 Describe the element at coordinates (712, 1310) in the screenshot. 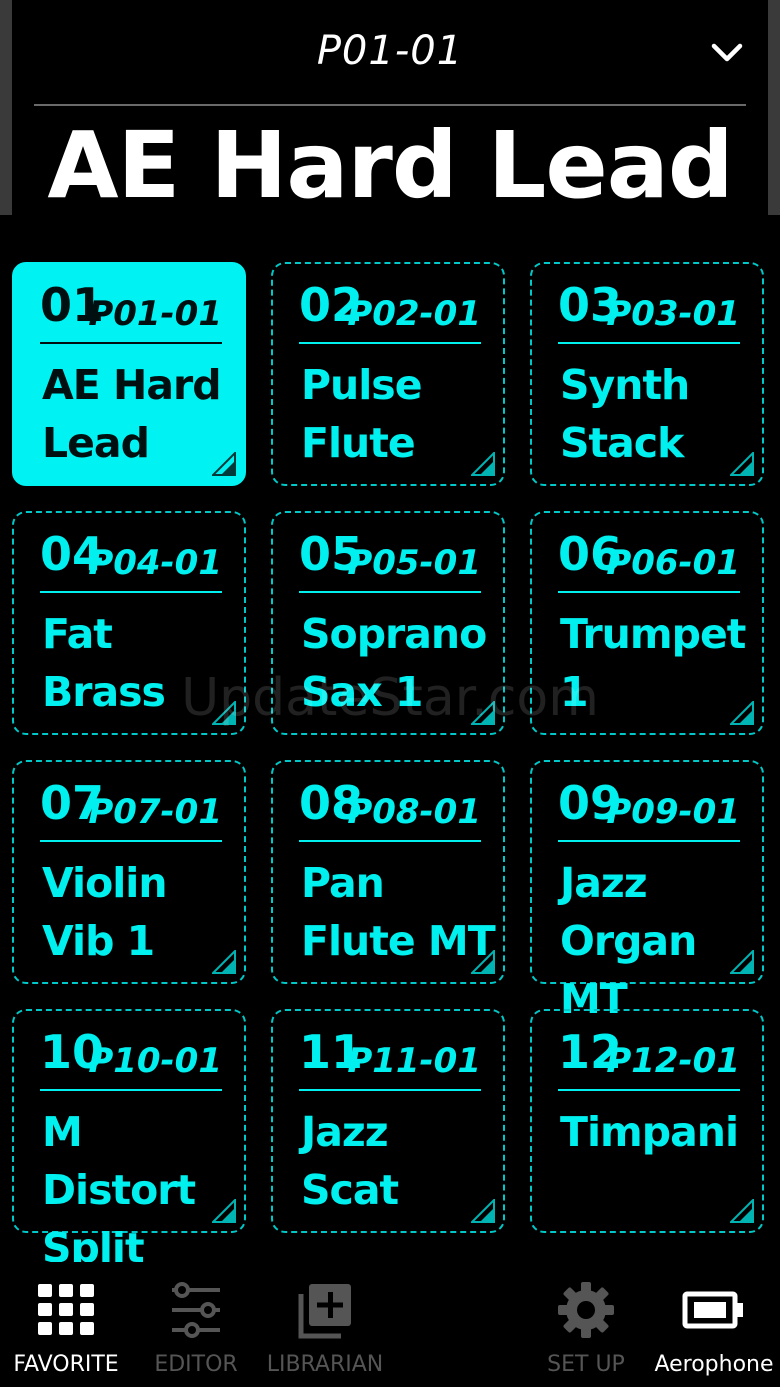

I see `battery-icon` at that location.